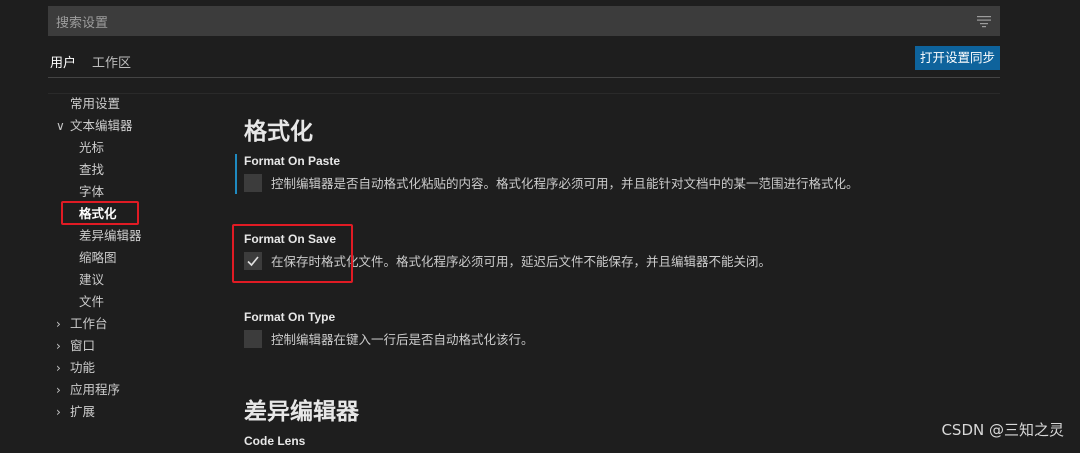 The height and width of the screenshot is (453, 1080). I want to click on watermark: CSDN @三知之灵, so click(1002, 430).